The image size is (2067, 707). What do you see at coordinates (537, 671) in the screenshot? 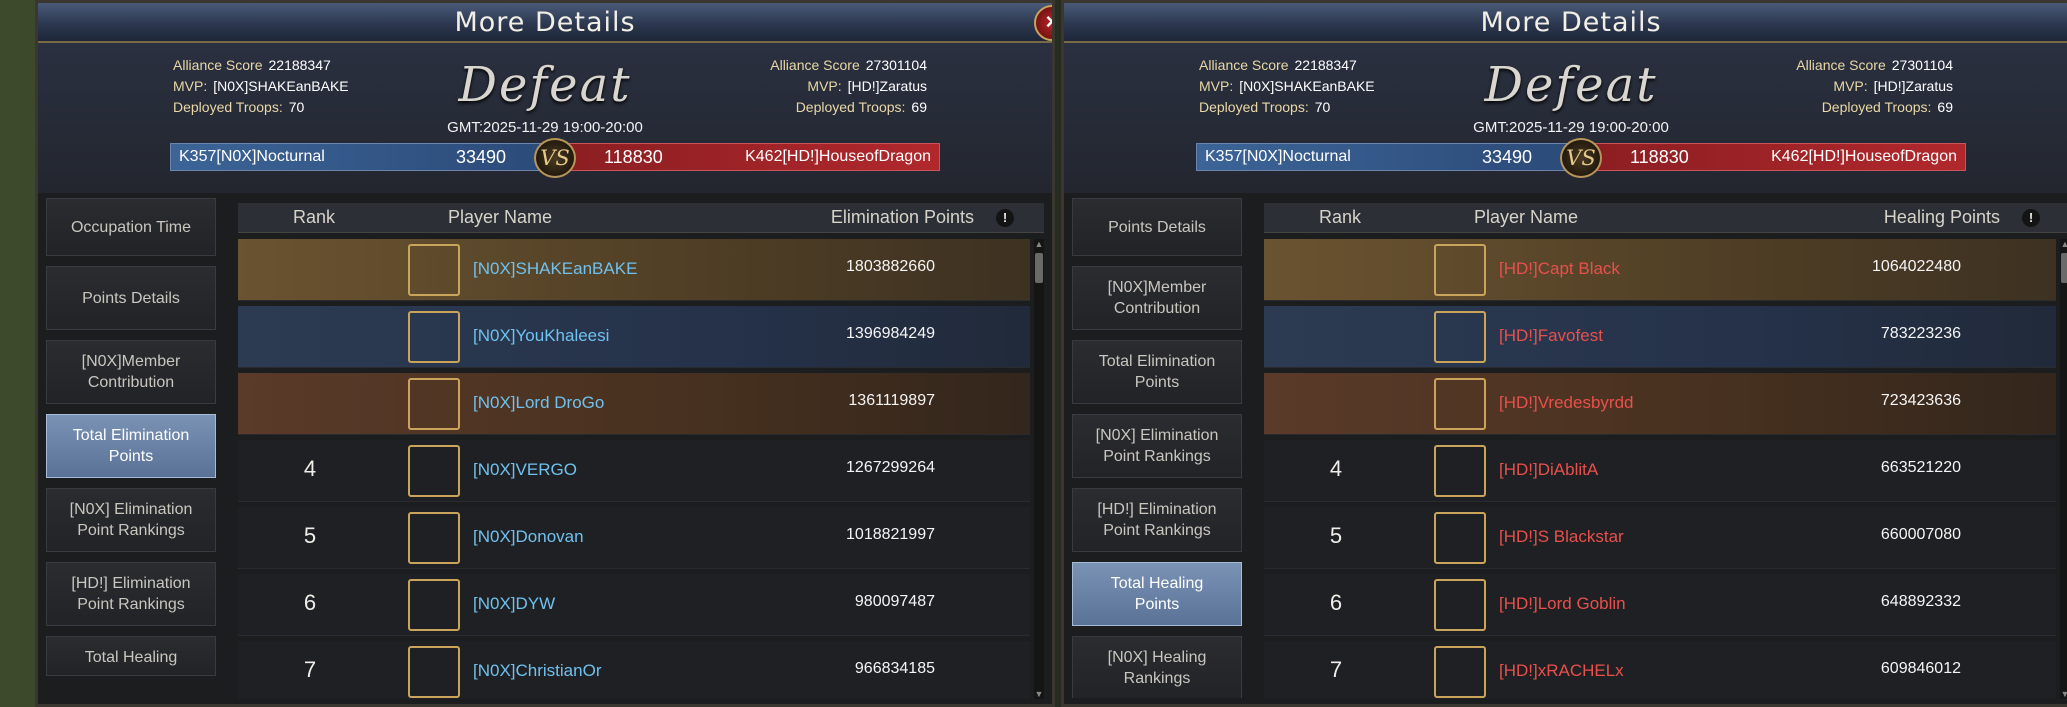
I see `player-name: [N0X]ChristianOr` at bounding box center [537, 671].